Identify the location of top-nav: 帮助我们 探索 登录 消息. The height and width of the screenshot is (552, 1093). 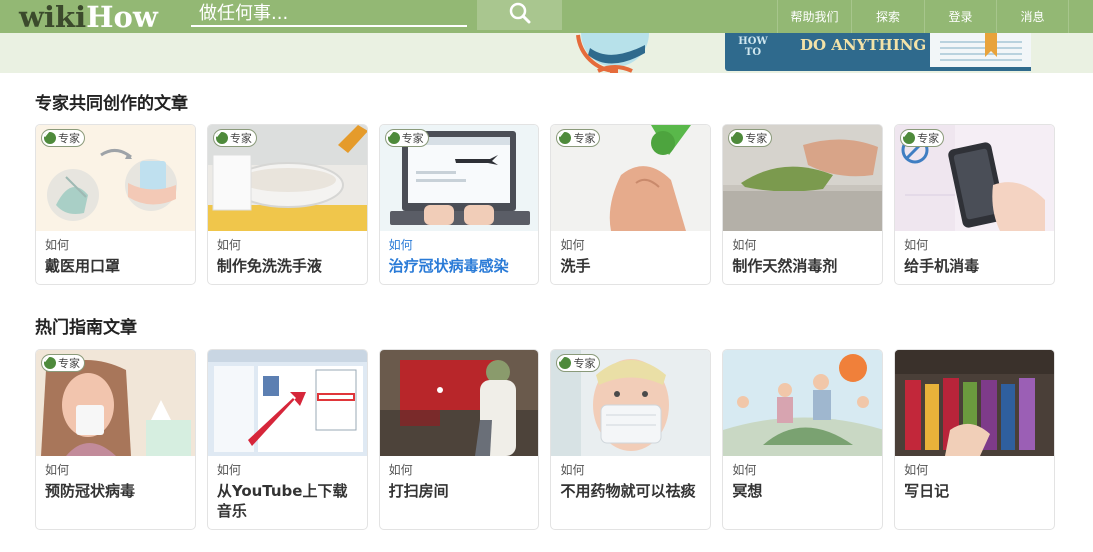
(923, 16).